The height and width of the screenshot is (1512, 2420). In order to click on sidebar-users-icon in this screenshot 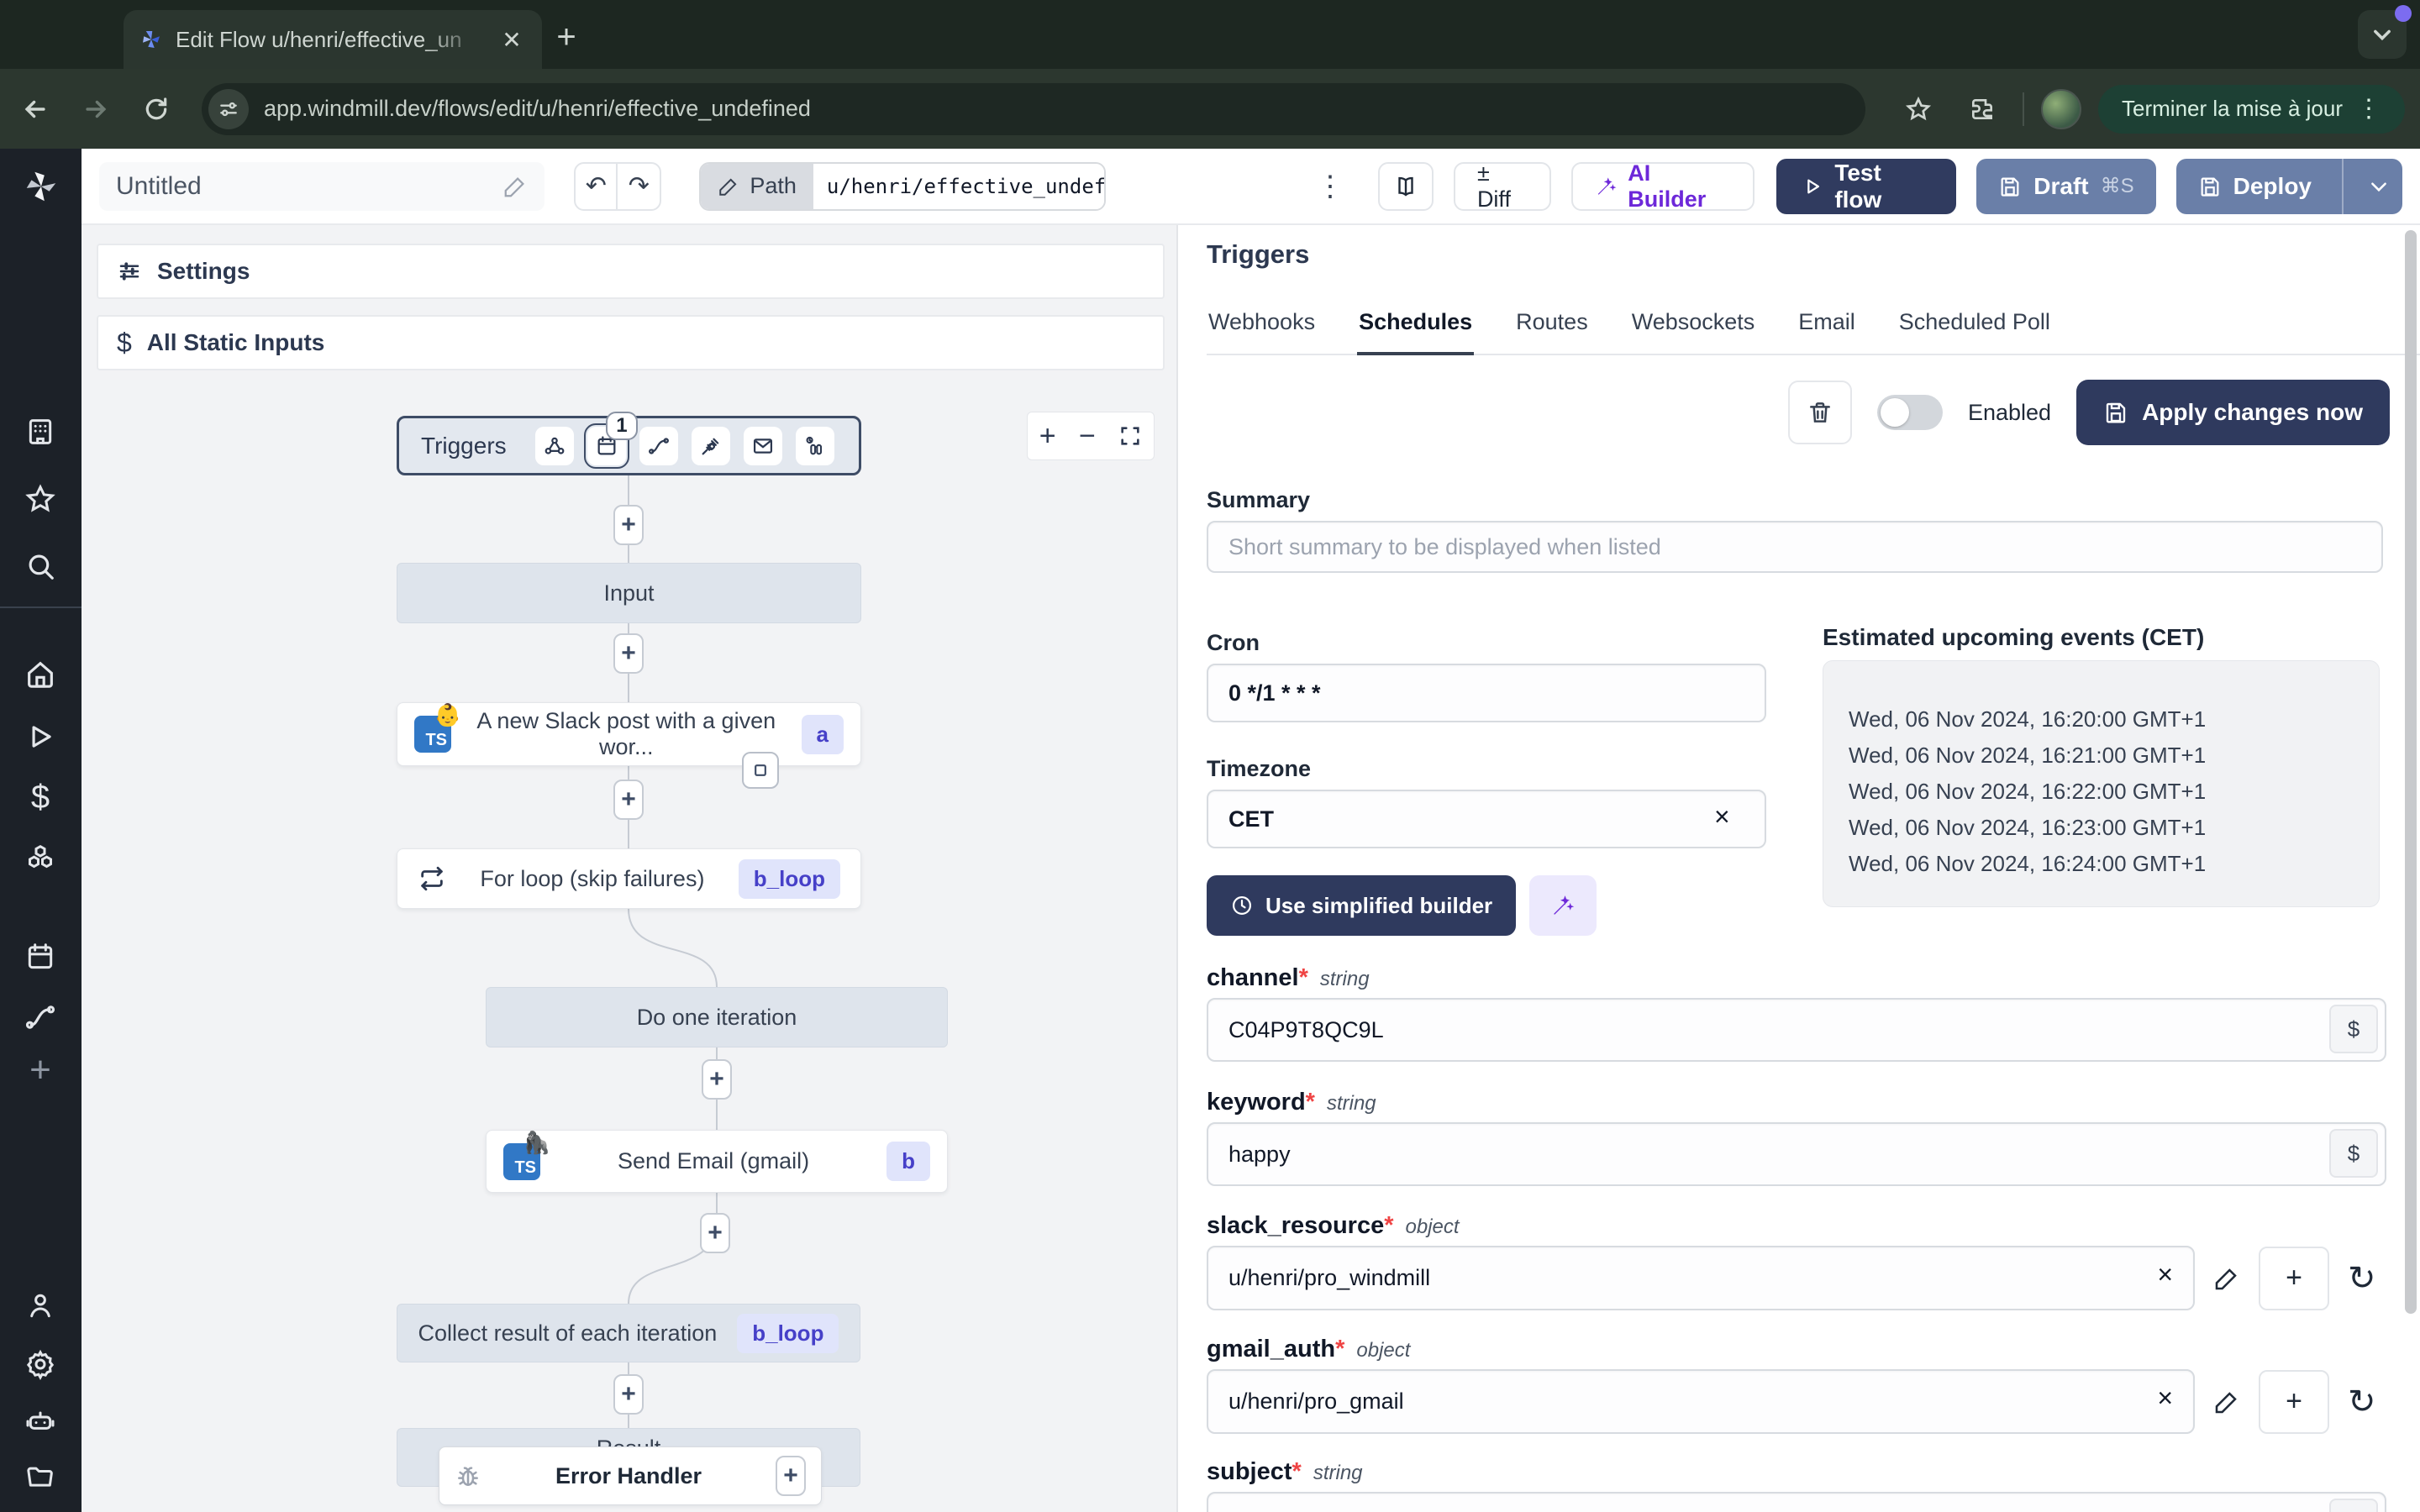, I will do `click(40, 1305)`.